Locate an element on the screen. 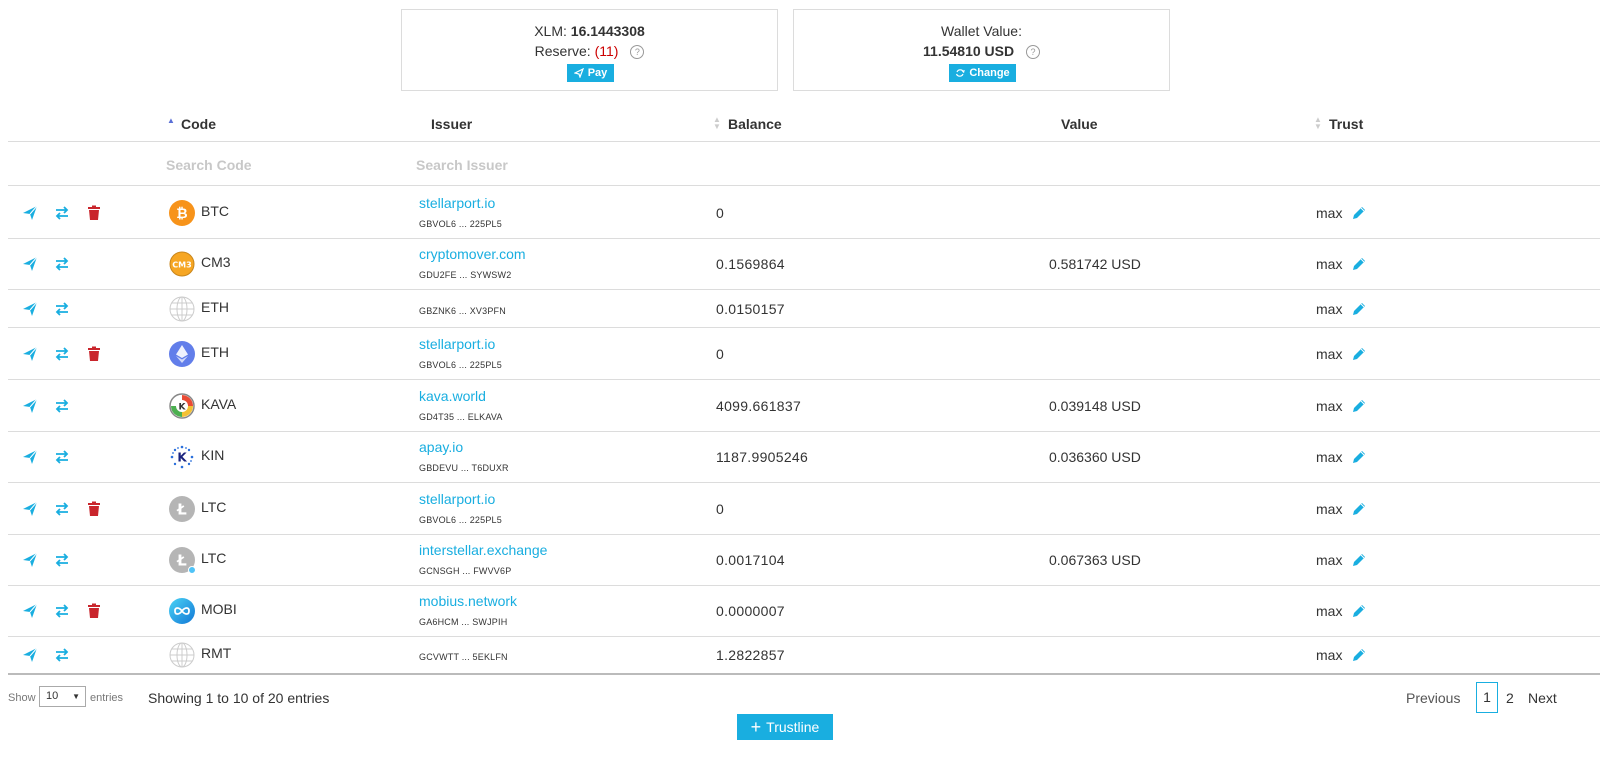  reserve-line: Reserve: (11) ? is located at coordinates (589, 51).